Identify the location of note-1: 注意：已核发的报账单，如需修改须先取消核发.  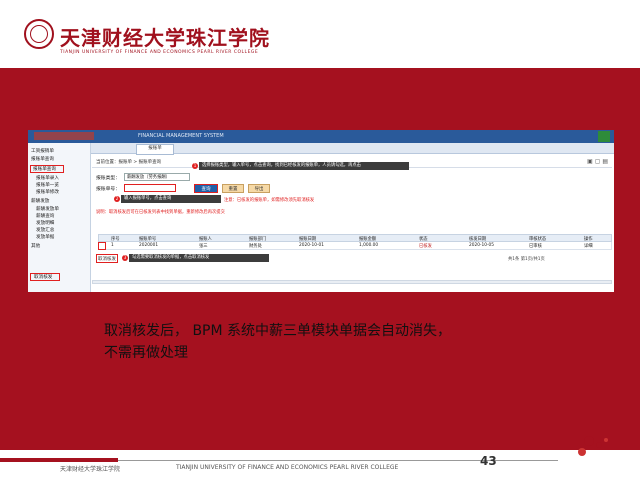
(269, 200).